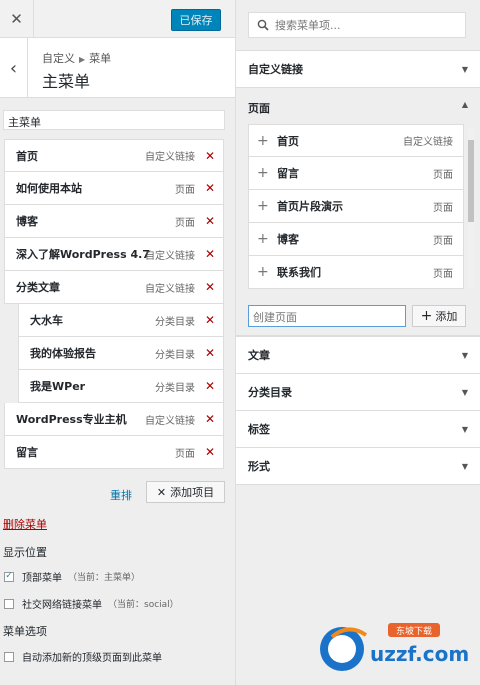 The image size is (480, 685). Describe the element at coordinates (288, 239) in the screenshot. I see `page-item-label: 博客` at that location.